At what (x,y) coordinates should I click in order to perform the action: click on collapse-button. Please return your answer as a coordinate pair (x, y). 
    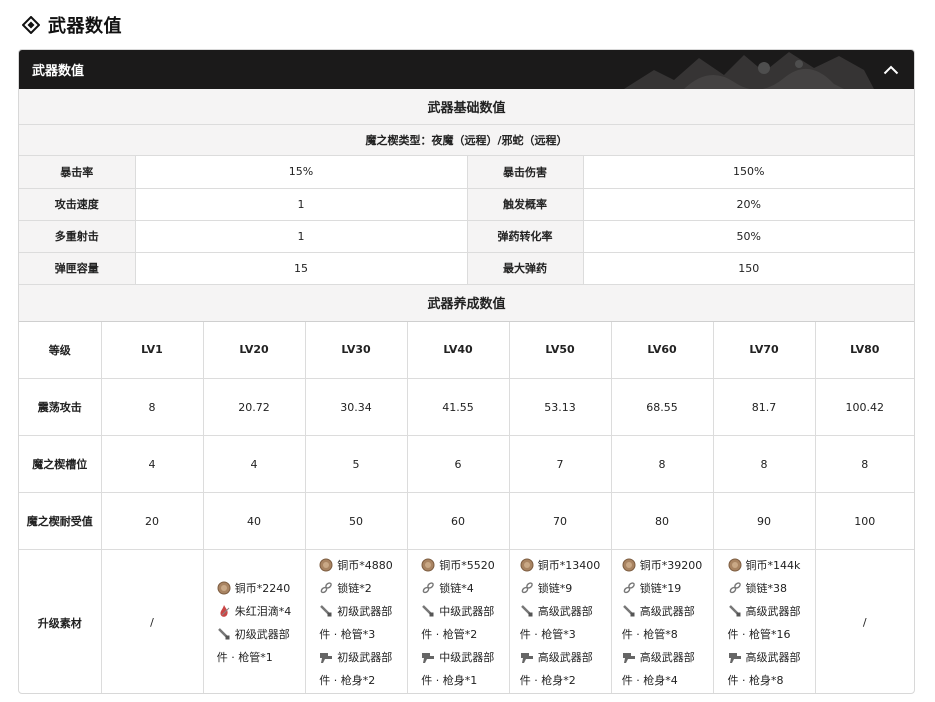
    Looking at the image, I should click on (891, 70).